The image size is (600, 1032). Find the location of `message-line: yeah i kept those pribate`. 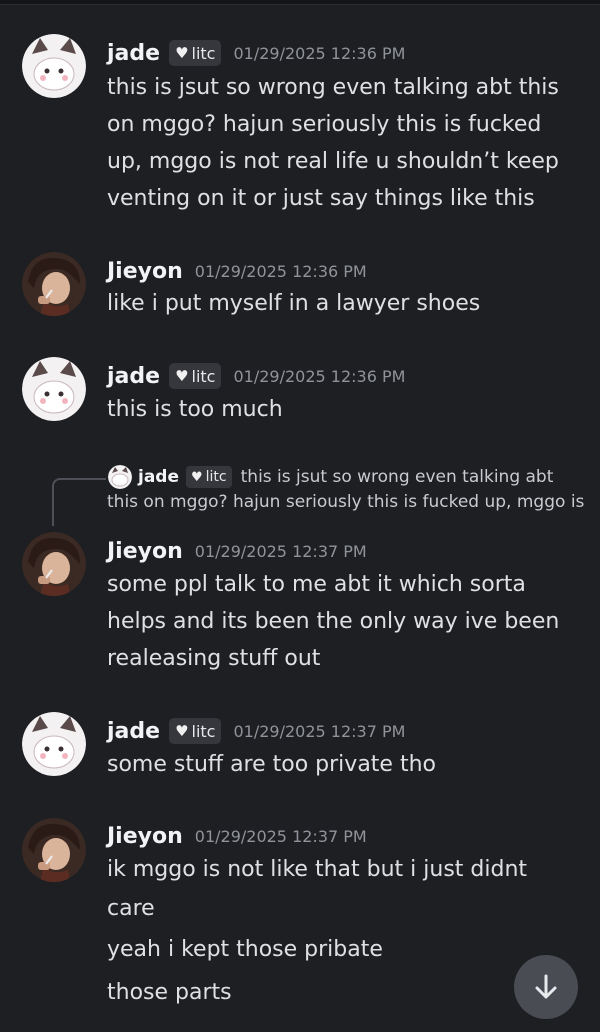

message-line: yeah i kept those pribate is located at coordinates (245, 949).